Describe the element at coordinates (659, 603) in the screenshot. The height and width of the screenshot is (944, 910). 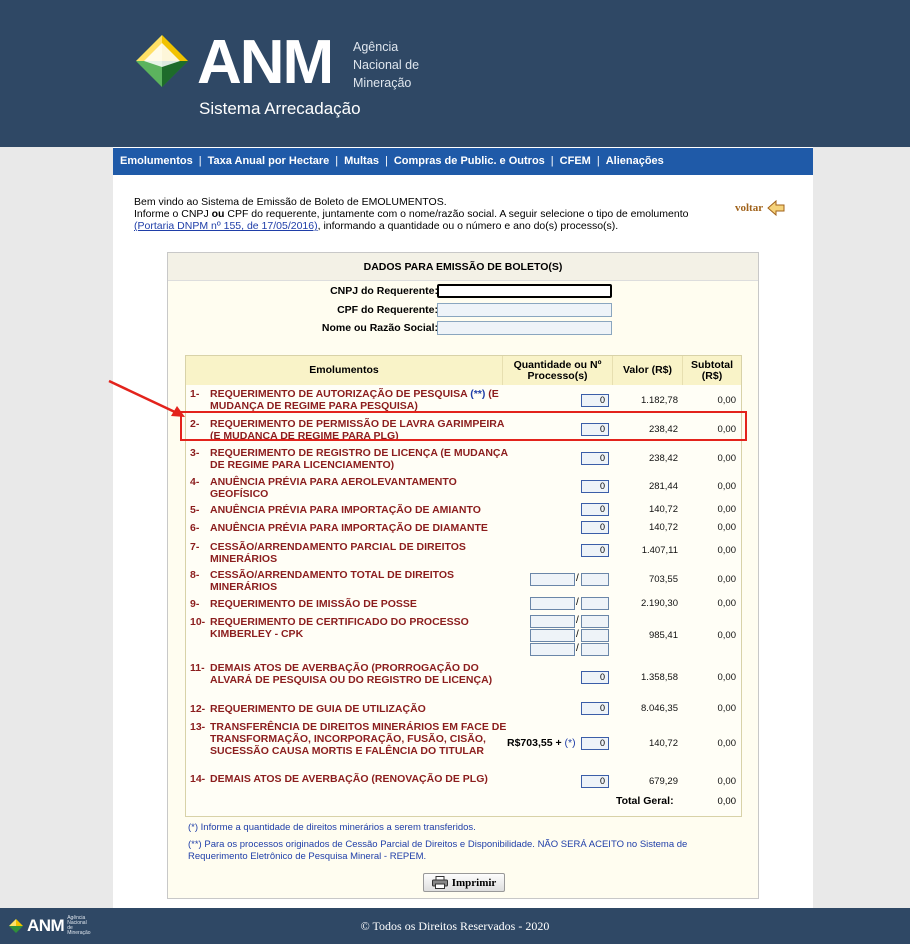
I see `row-valor: 2.190,30` at that location.